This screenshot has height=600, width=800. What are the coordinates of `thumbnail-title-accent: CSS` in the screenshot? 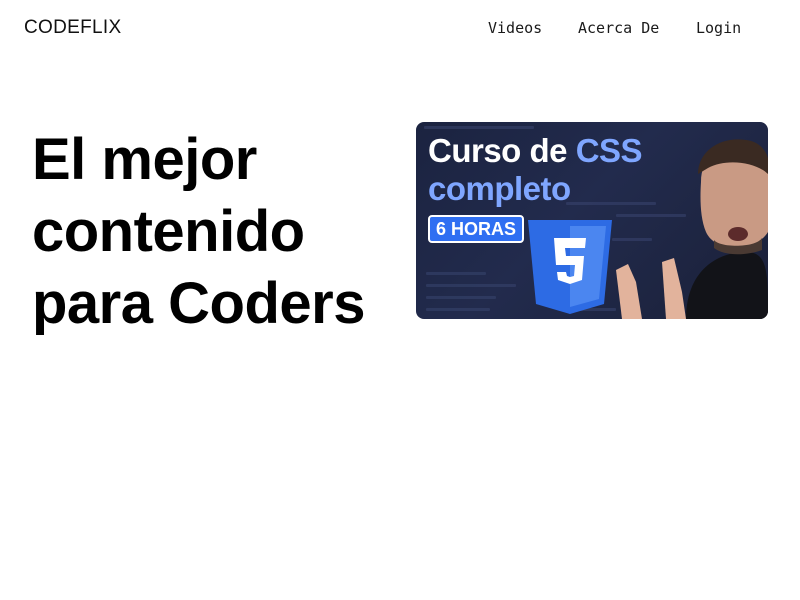 It's located at (609, 150).